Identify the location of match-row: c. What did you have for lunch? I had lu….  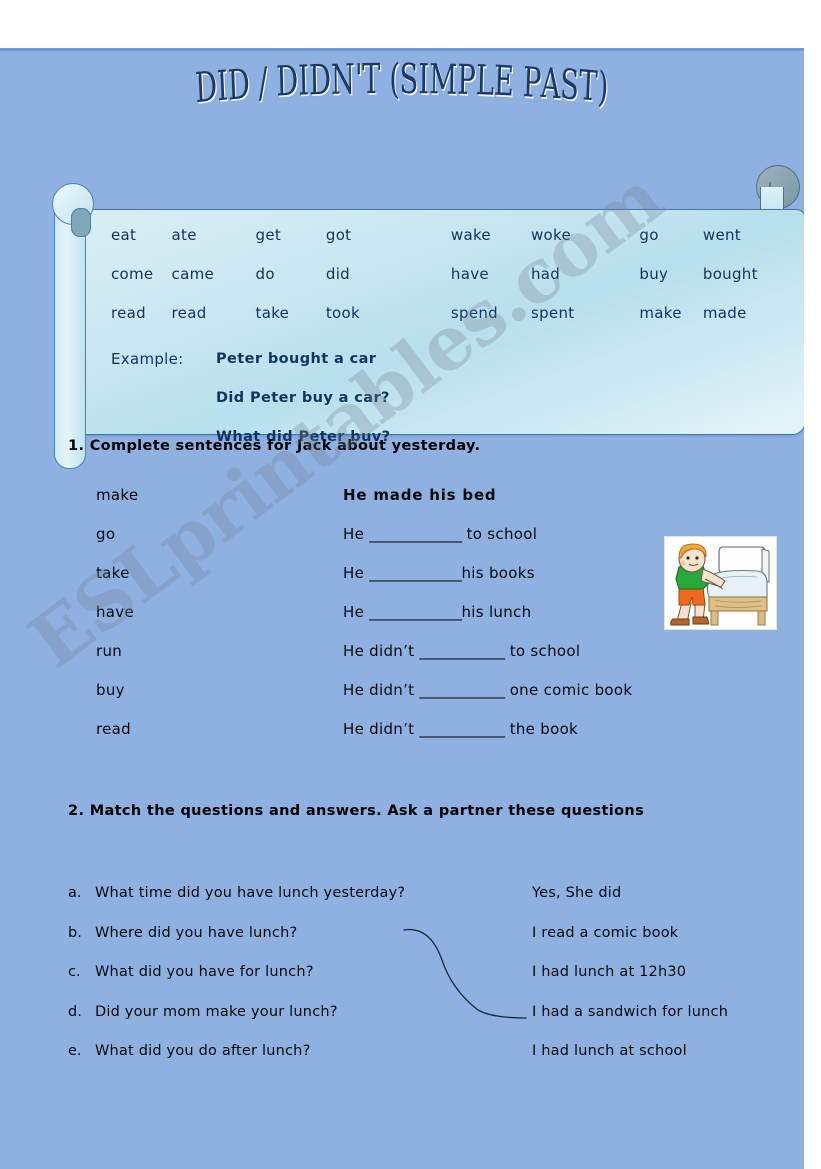
(402, 984).